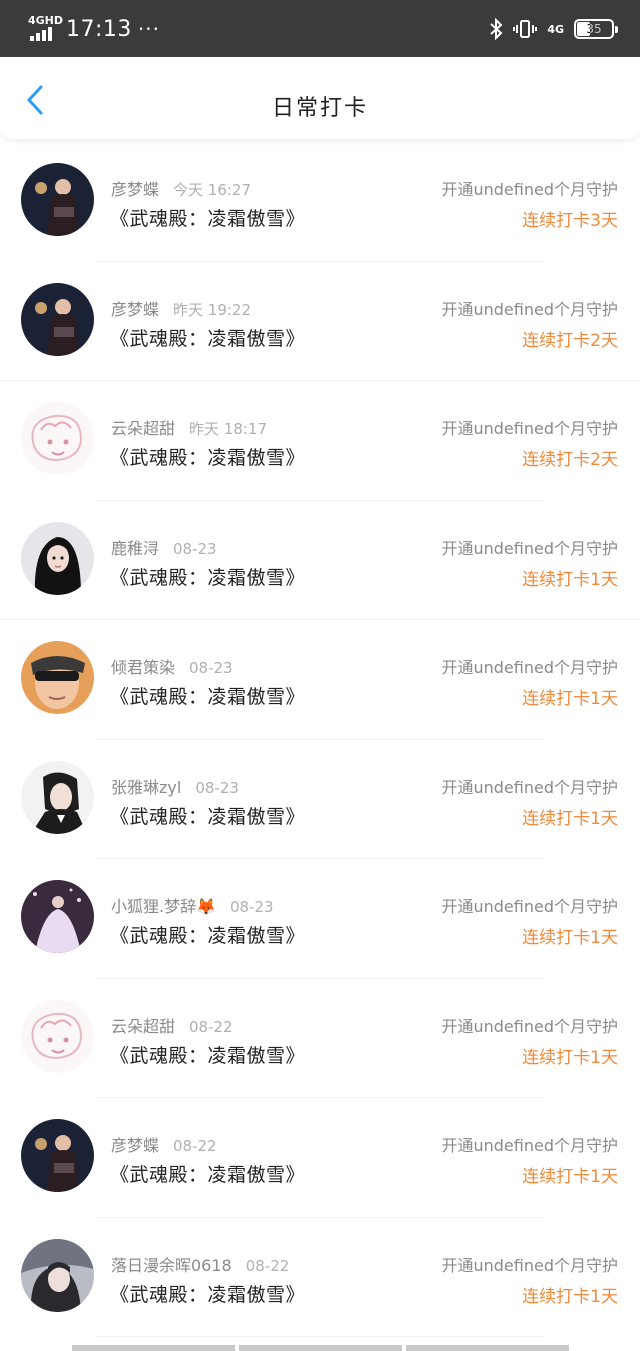 Image resolution: width=640 pixels, height=1351 pixels. What do you see at coordinates (148, 29) in the screenshot?
I see `more-notifications-icon: ···` at bounding box center [148, 29].